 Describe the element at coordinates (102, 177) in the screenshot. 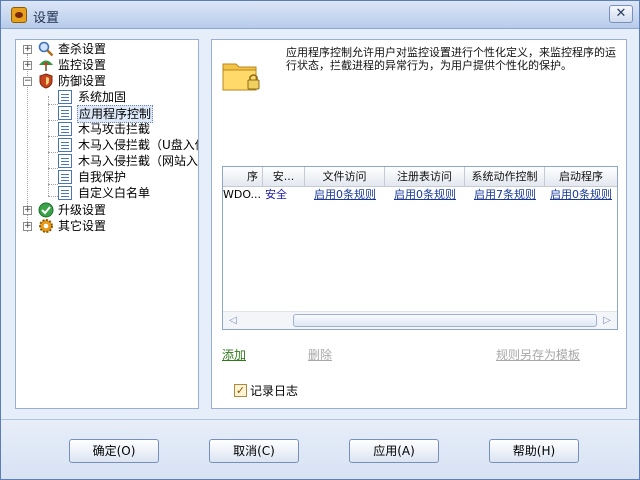

I see `tree-item-label: 自我保护` at that location.